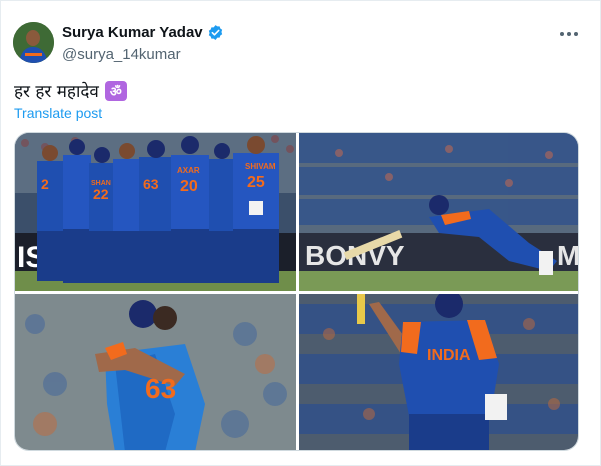 Image resolution: width=601 pixels, height=466 pixels. Describe the element at coordinates (45, 184) in the screenshot. I see `jersey-number: 2` at that location.